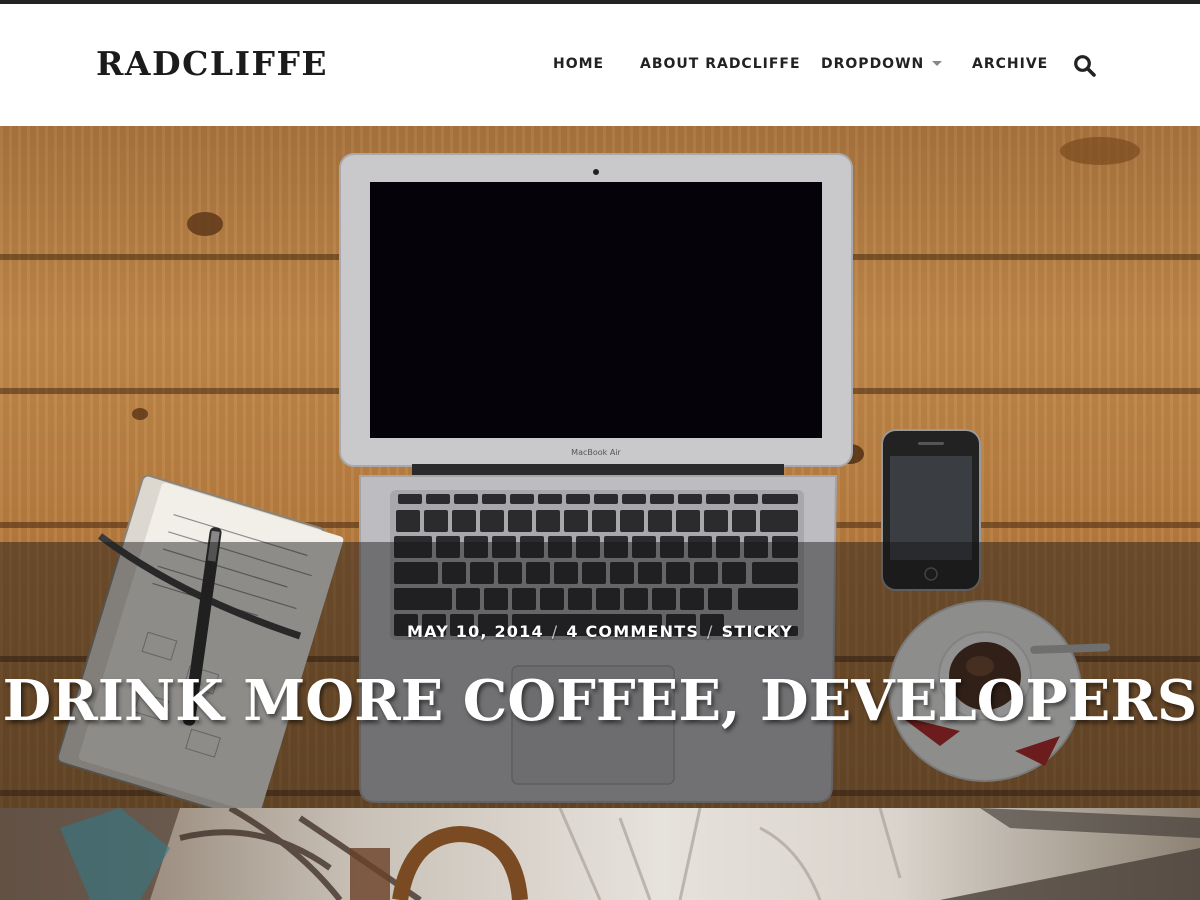 The height and width of the screenshot is (900, 1200). I want to click on nav-item-dropdown: DROPDOWN, so click(882, 64).